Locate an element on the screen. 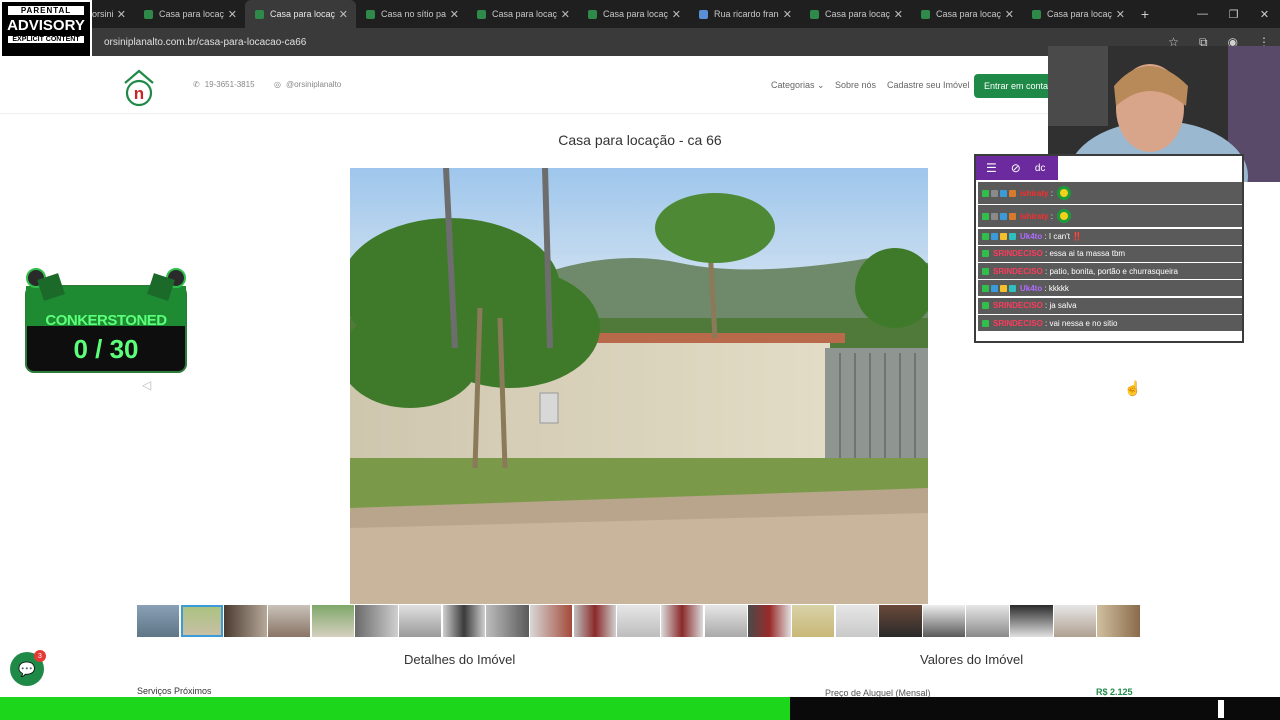 The image size is (1280, 720). parental-advisory-badge: PARENTAL ADVISORY EXPLICIT CONTENT is located at coordinates (46, 29).